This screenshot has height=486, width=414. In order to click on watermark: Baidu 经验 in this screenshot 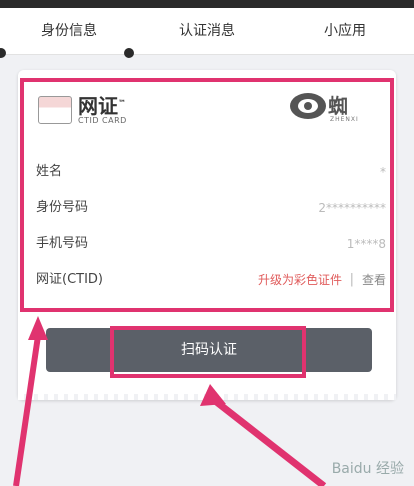, I will do `click(367, 469)`.